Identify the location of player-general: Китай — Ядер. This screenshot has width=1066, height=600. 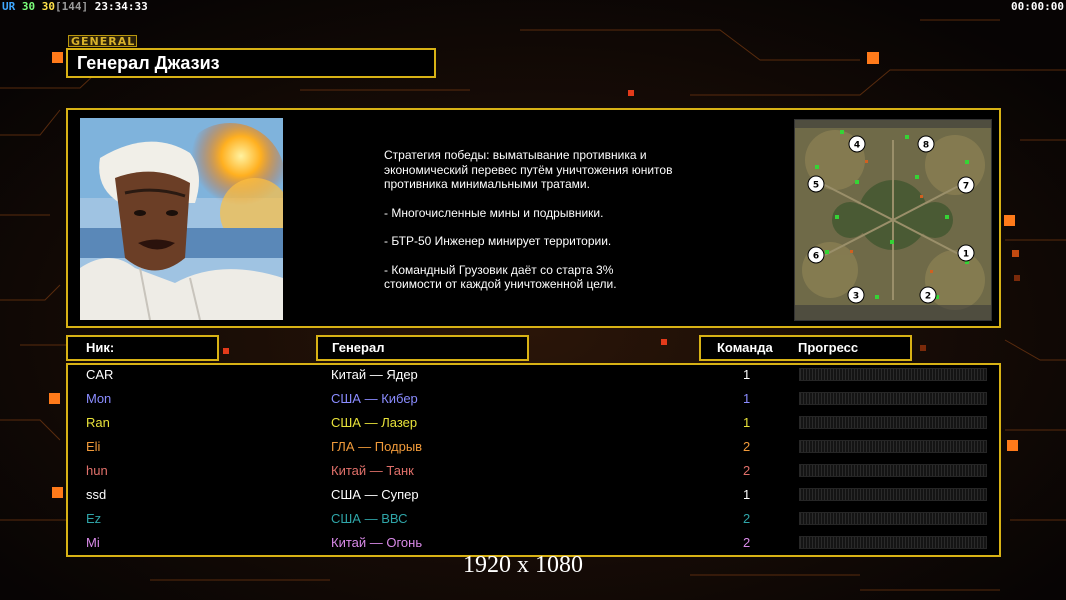
(374, 374).